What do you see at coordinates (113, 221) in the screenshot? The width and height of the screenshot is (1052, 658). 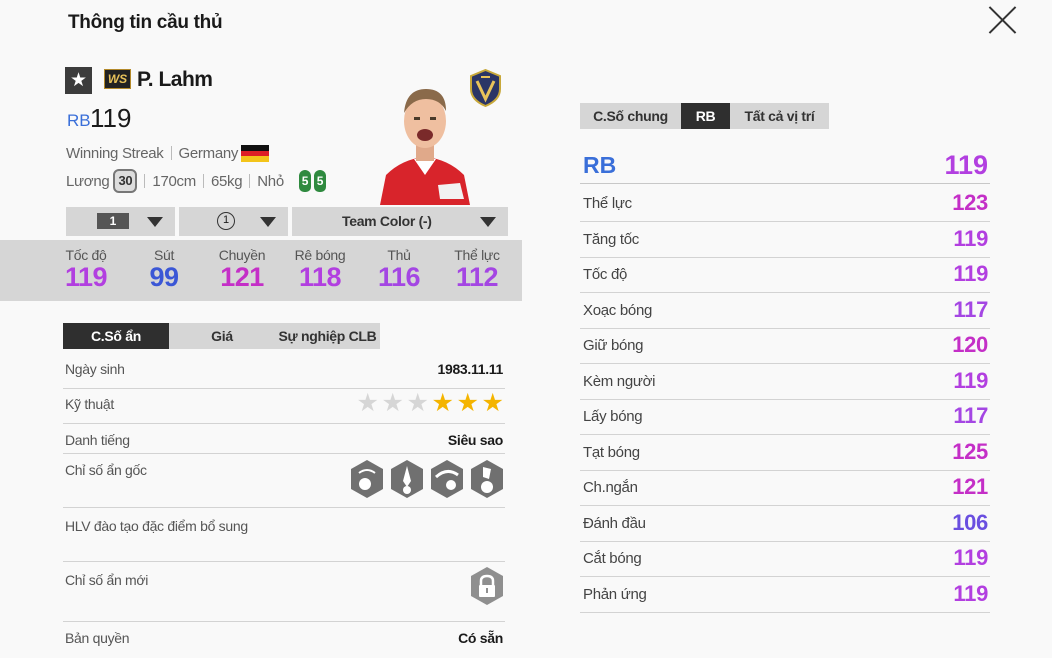 I see `upgrade-level-value: 1` at bounding box center [113, 221].